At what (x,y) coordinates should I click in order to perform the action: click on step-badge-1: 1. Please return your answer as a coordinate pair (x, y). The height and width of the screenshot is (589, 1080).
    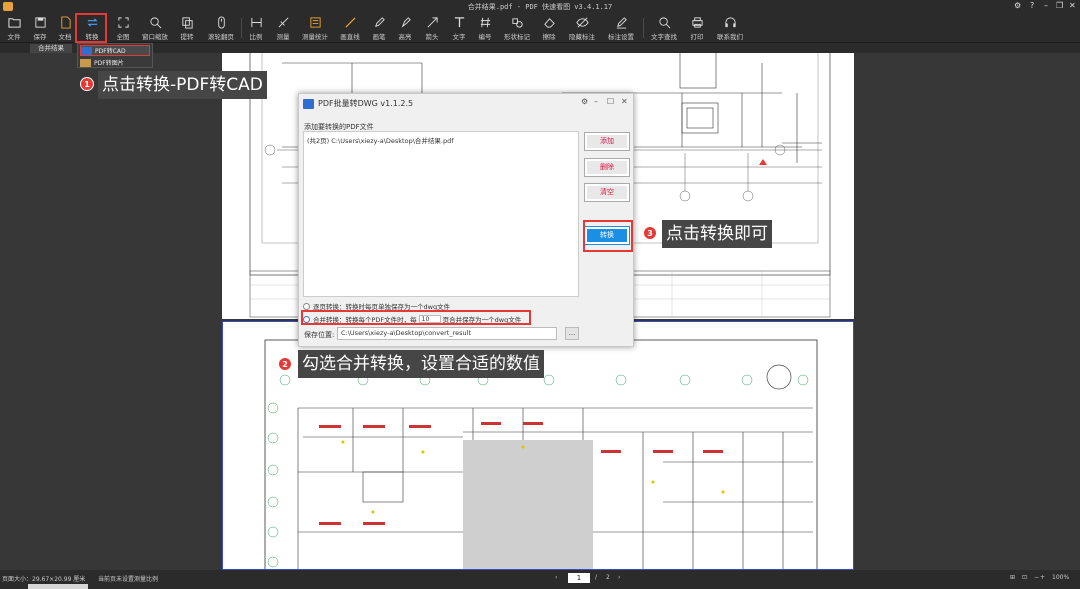
    Looking at the image, I should click on (87, 84).